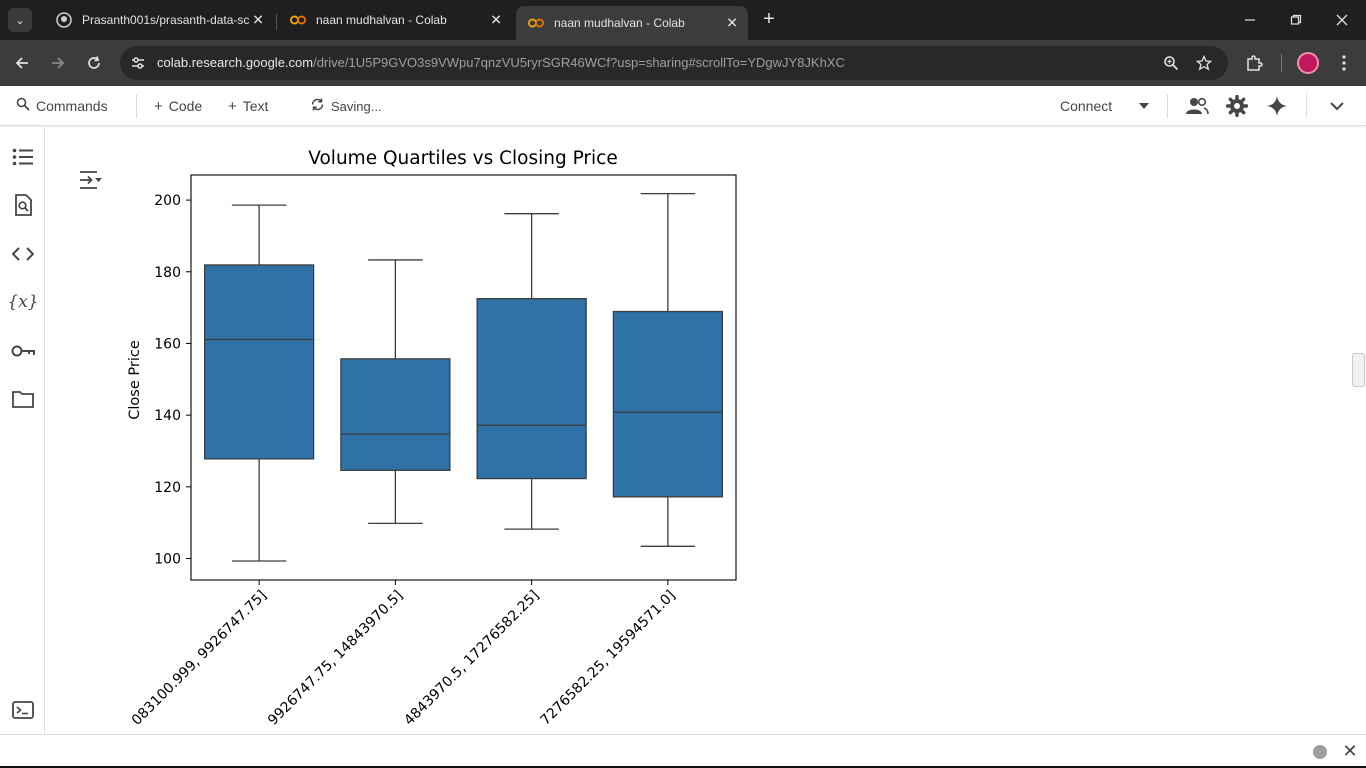  I want to click on status-indicator-dot, so click(1320, 752).